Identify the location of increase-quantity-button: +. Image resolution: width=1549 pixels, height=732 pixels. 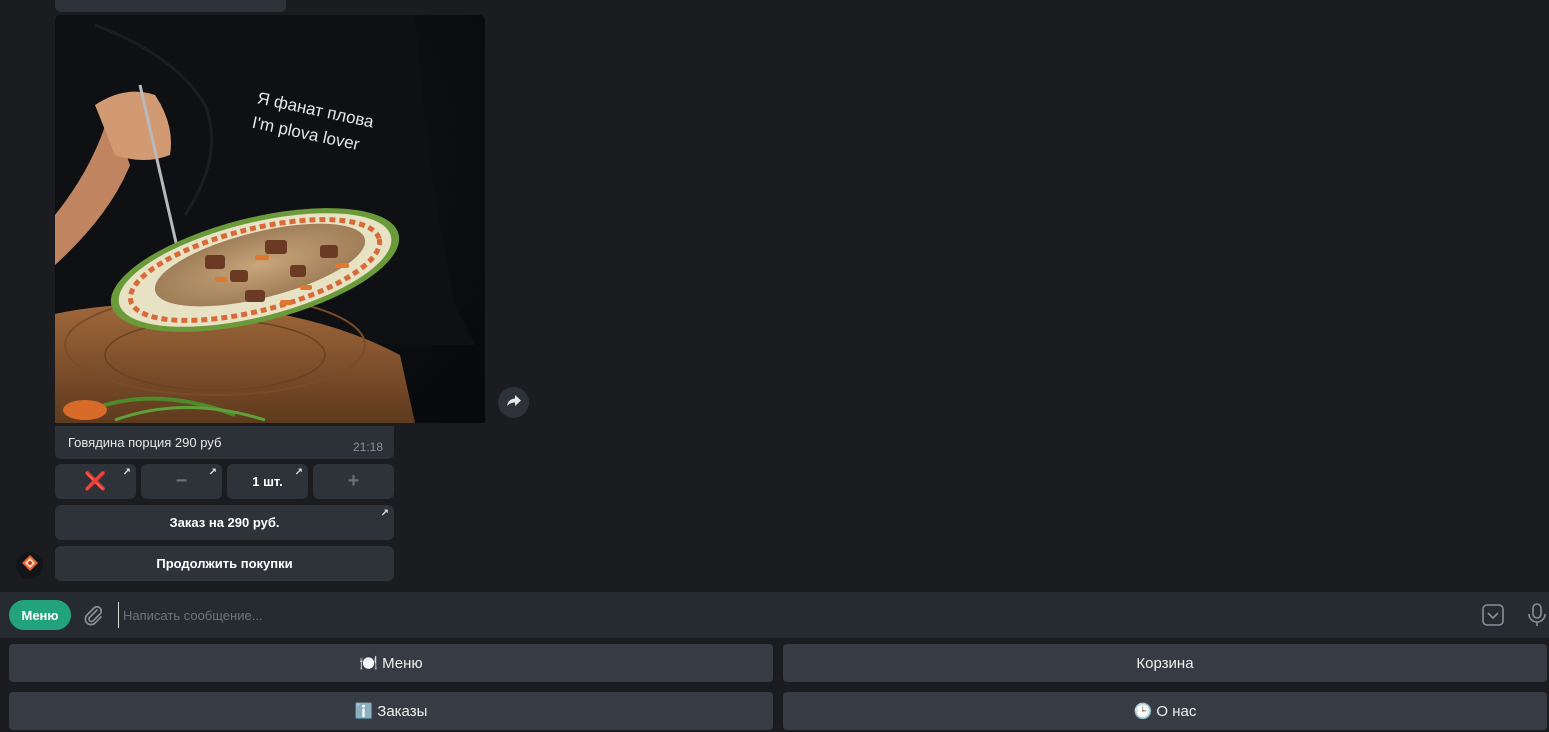
(353, 481).